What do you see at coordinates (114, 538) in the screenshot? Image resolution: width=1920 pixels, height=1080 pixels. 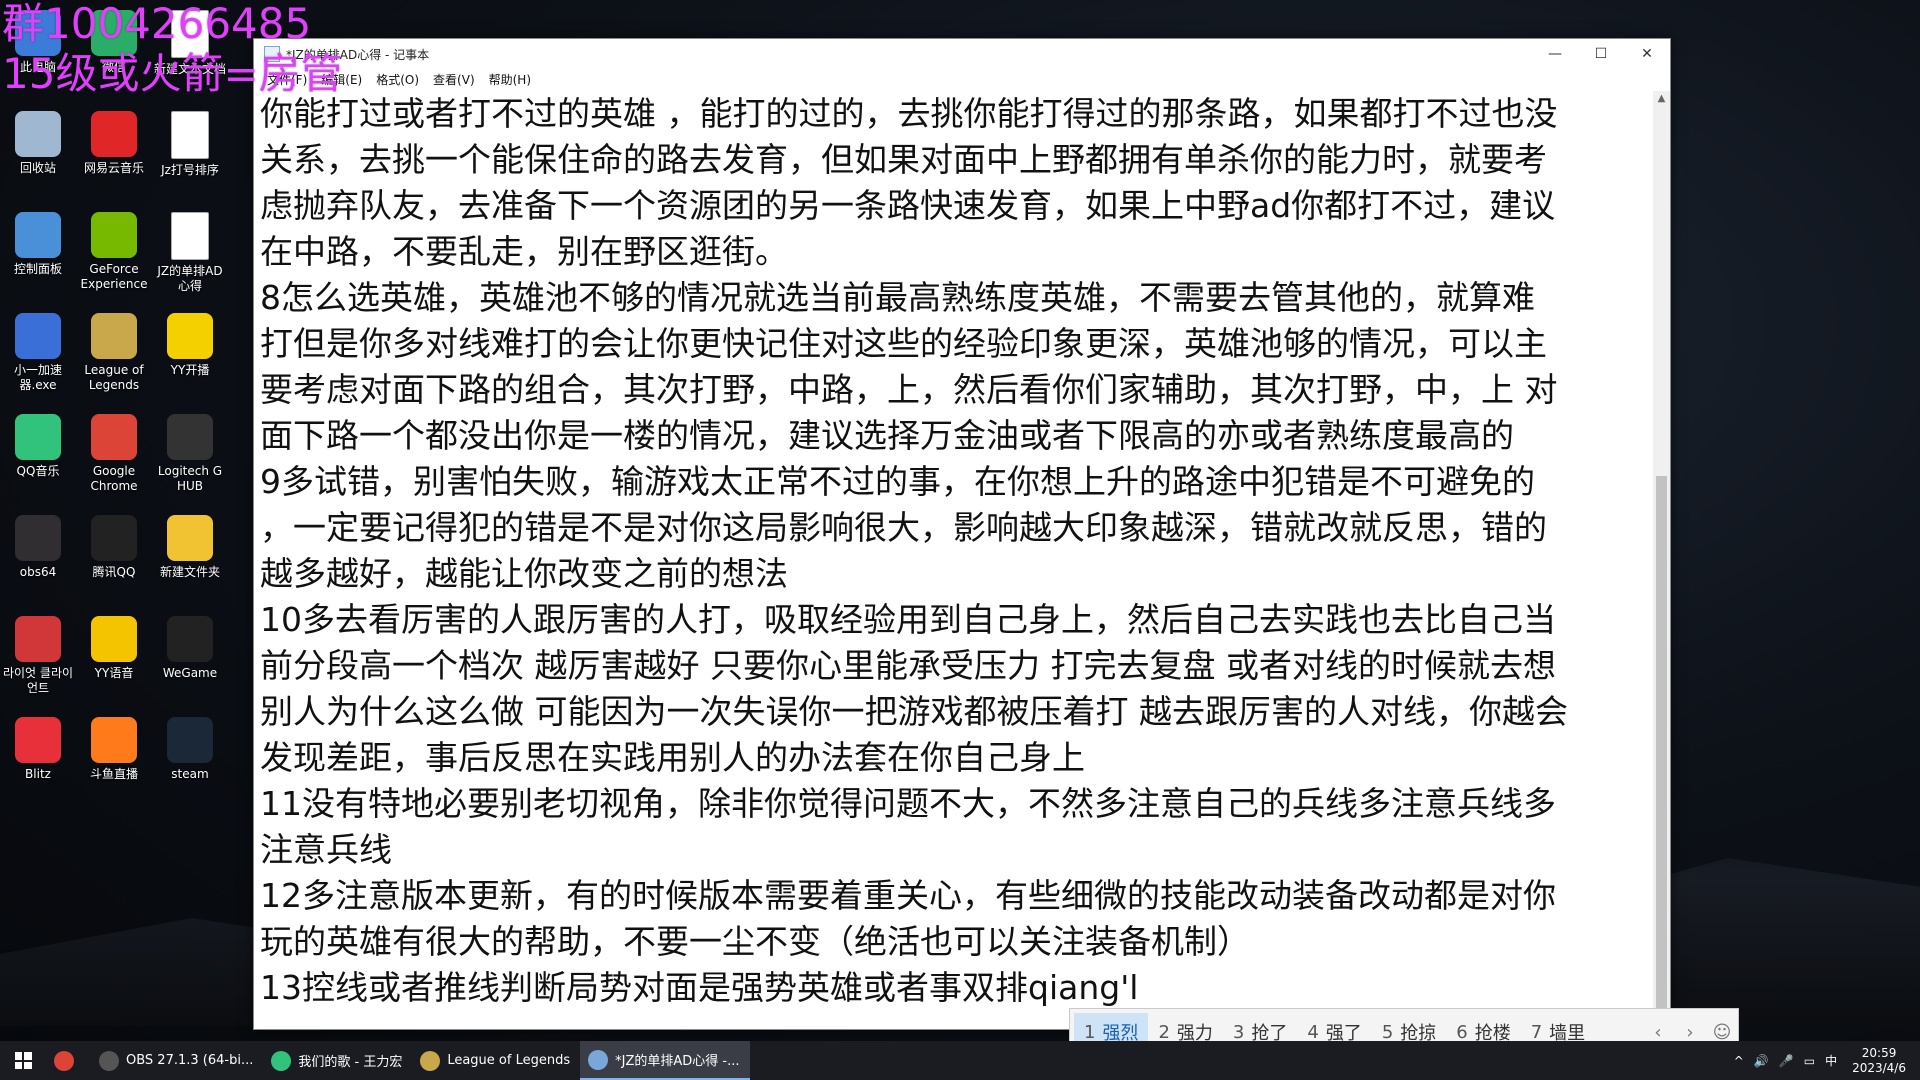 I see `qq-icon` at bounding box center [114, 538].